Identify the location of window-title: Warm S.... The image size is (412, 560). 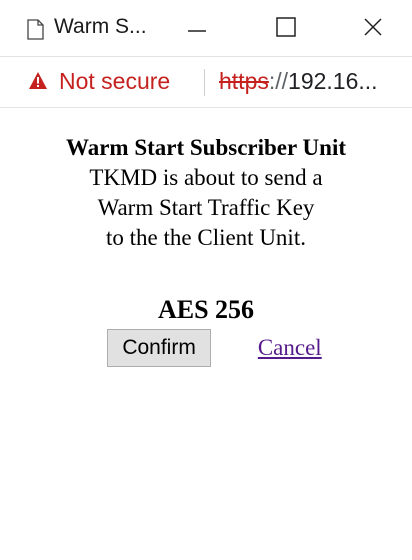
(100, 26).